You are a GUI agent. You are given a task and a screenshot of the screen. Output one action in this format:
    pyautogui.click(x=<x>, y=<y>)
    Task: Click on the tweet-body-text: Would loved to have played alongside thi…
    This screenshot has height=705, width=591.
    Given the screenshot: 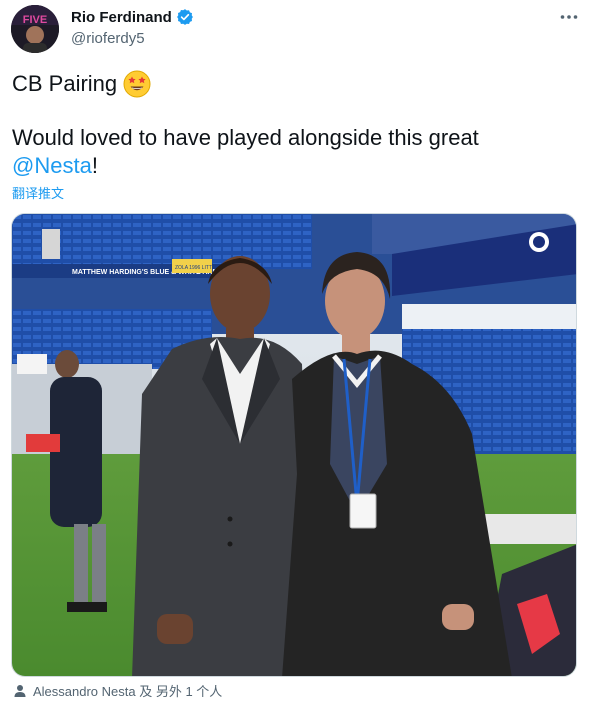 What is the action you would take?
    pyautogui.click(x=245, y=137)
    